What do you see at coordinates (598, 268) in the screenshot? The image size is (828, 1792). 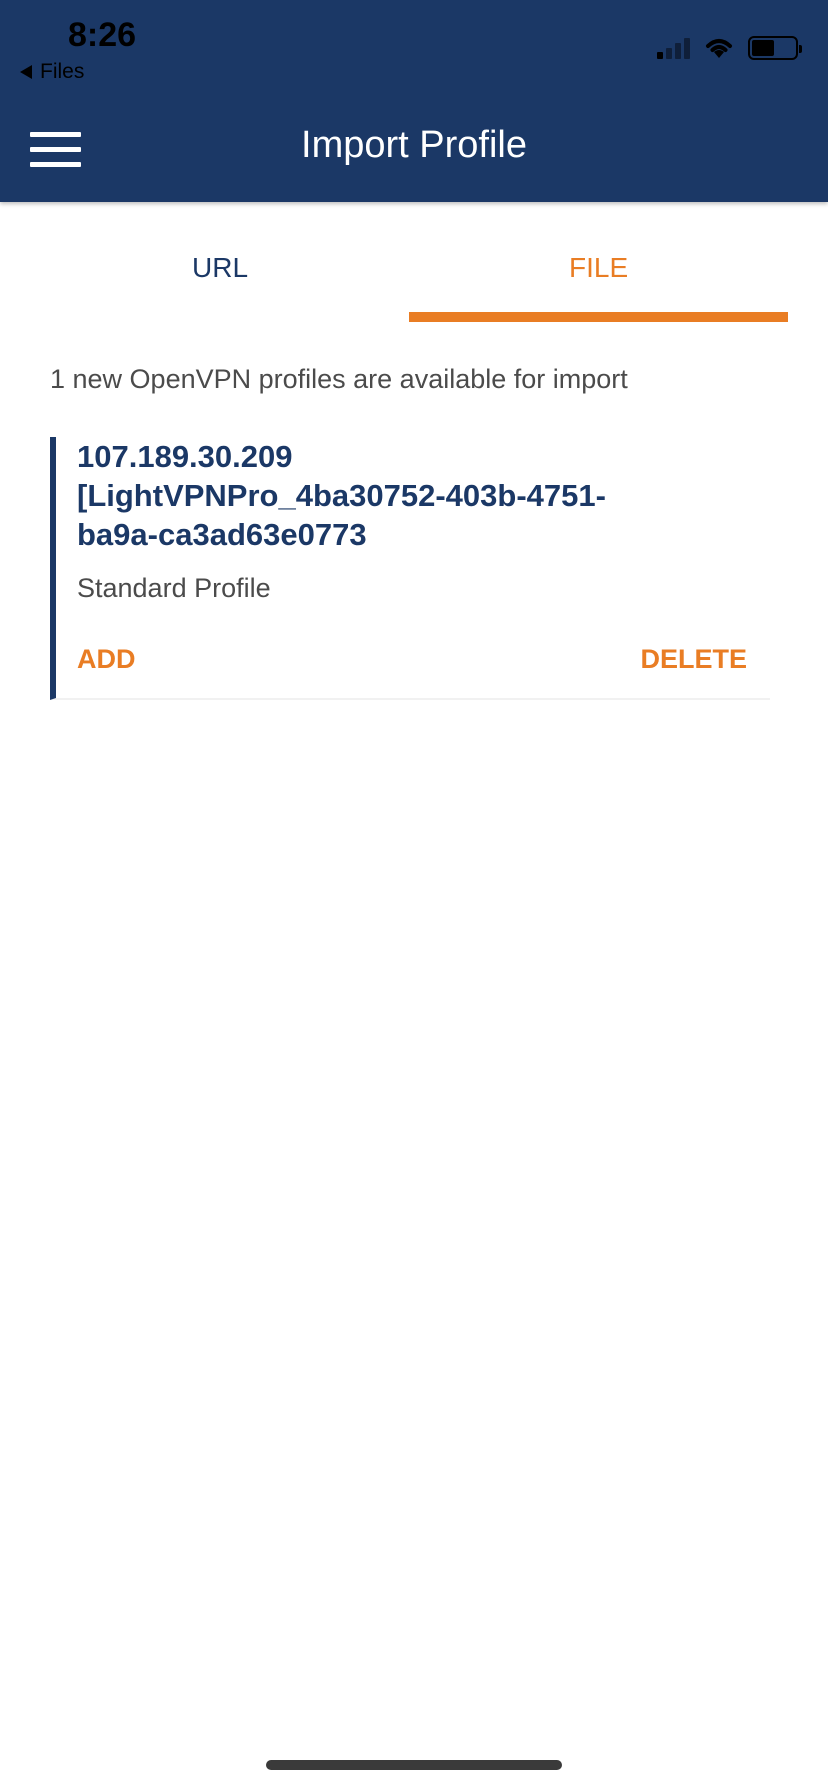 I see `tab-file: FILE` at bounding box center [598, 268].